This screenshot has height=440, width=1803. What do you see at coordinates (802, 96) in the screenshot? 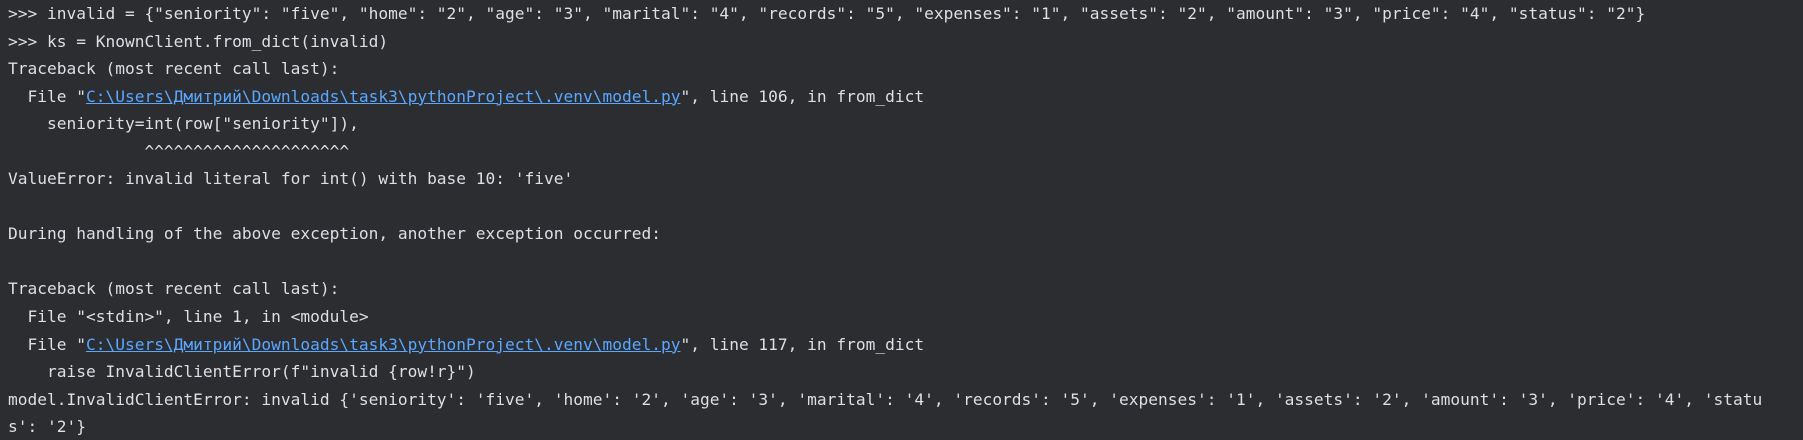
I see `file-suffix-text: ", line 106, in from_dict` at bounding box center [802, 96].